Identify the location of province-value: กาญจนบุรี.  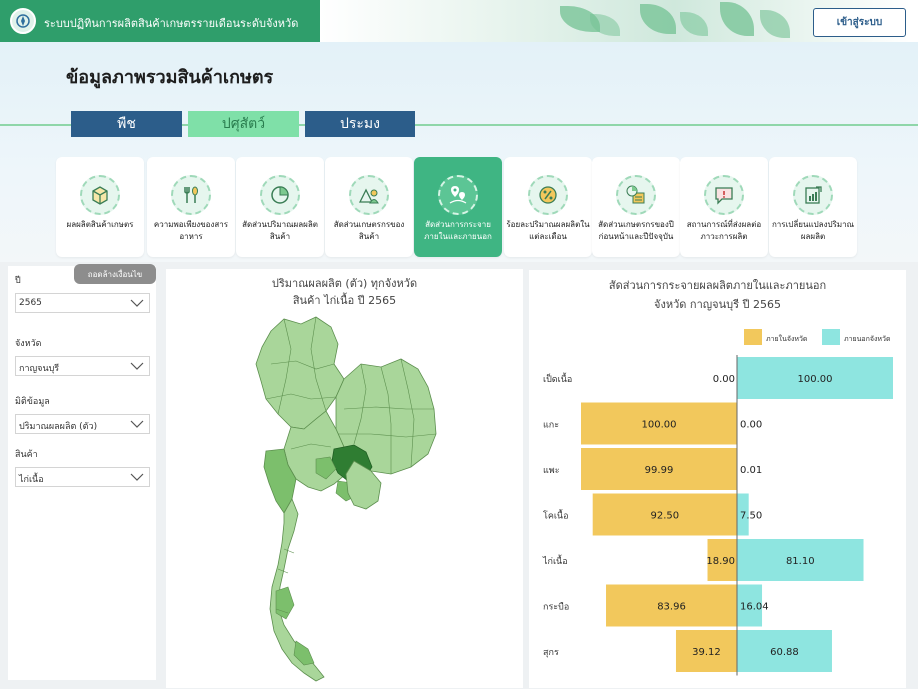
(39, 369).